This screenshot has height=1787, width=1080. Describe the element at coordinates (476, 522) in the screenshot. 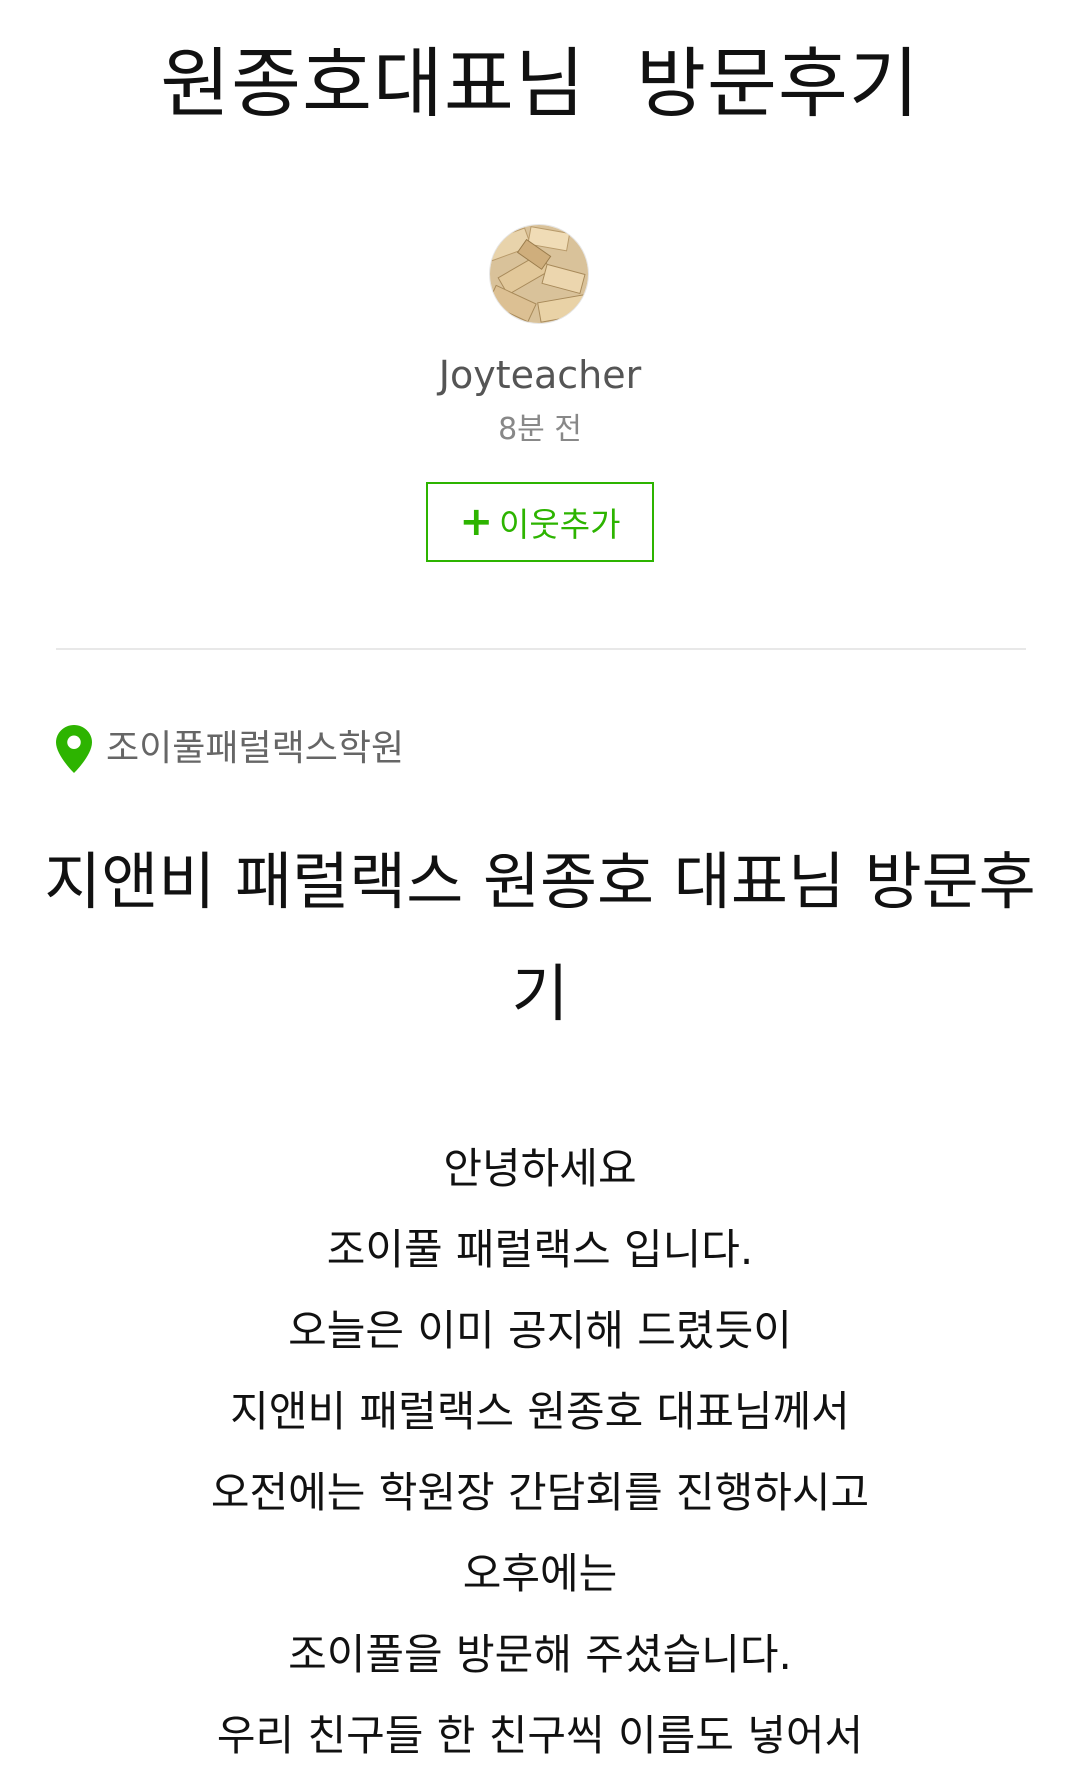

I see `plus-icon: +` at that location.